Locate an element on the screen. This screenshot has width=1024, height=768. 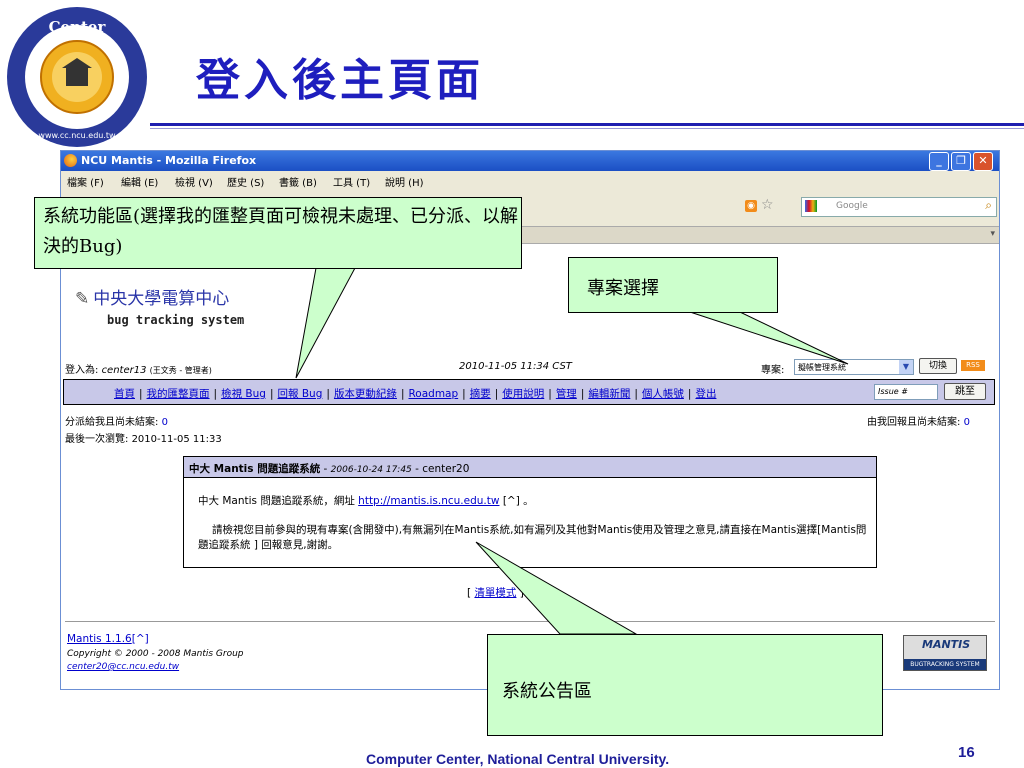
slide-title: 登入後主頁面 is located at coordinates (340, 80).